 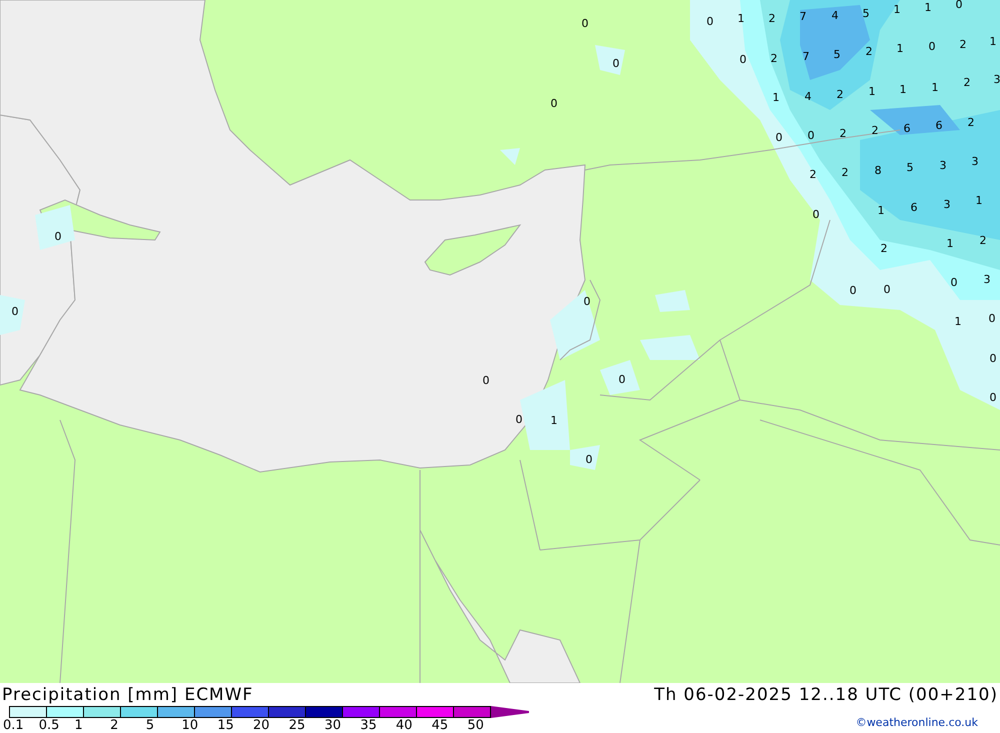 I want to click on scale-arrow-icon, so click(x=510, y=712).